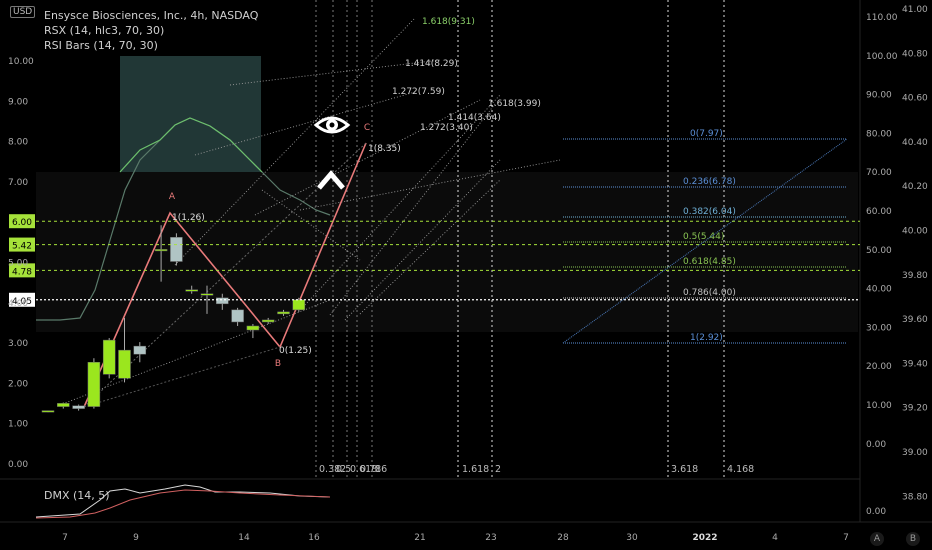 The height and width of the screenshot is (550, 932). I want to click on fib-extension-label: 1.618(3.99), so click(514, 104).